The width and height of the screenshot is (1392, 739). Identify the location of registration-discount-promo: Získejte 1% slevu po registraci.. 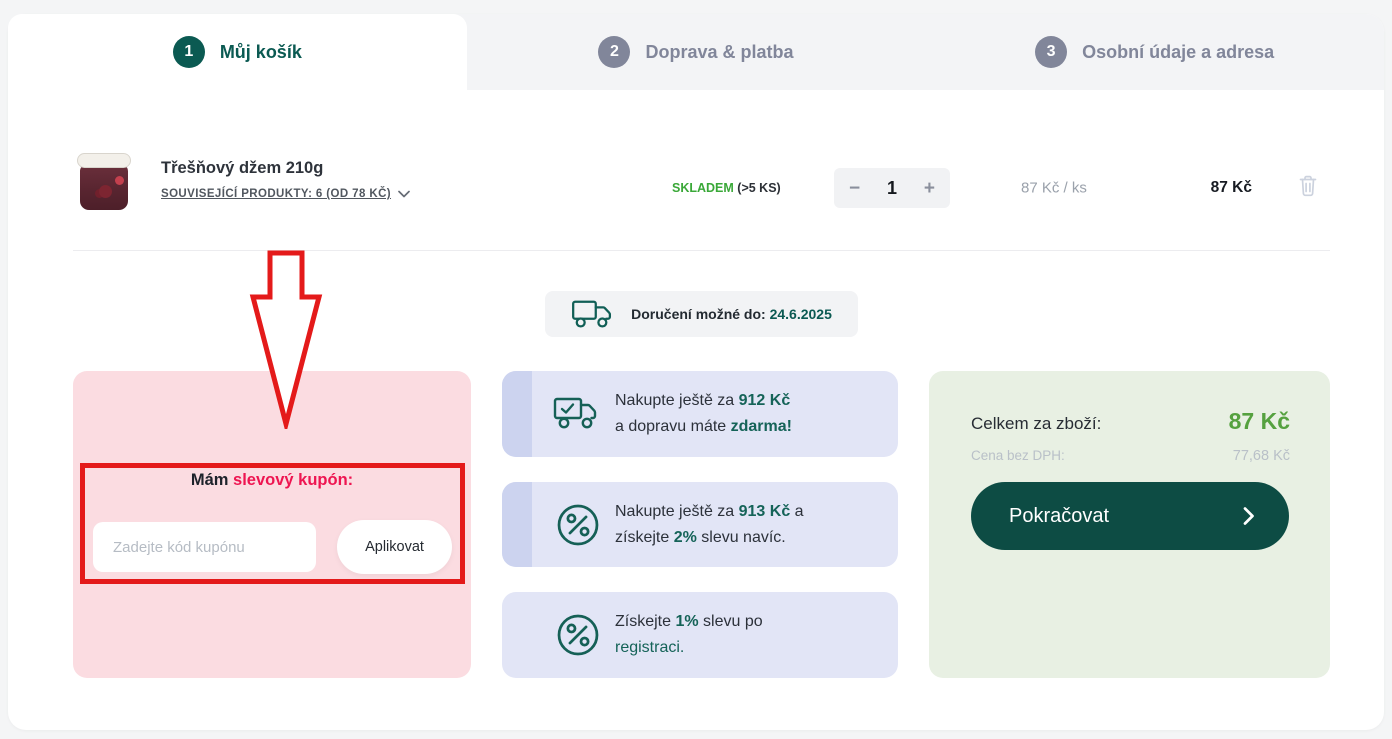
(700, 635).